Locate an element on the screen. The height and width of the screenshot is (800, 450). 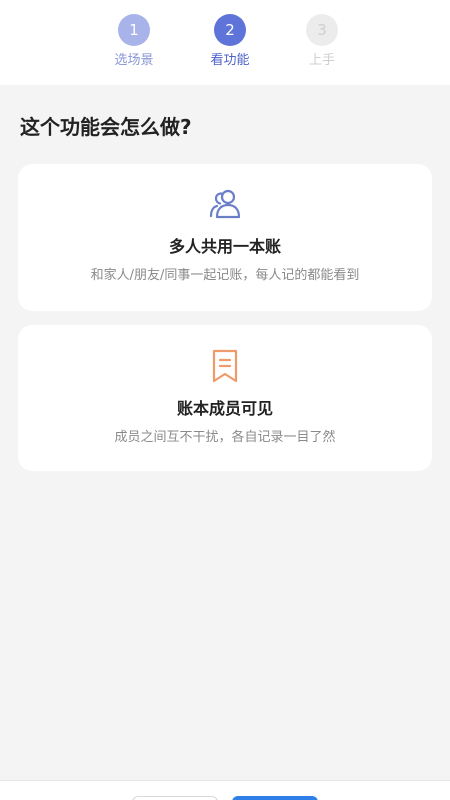
step-2: 2 看功能 is located at coordinates (230, 41).